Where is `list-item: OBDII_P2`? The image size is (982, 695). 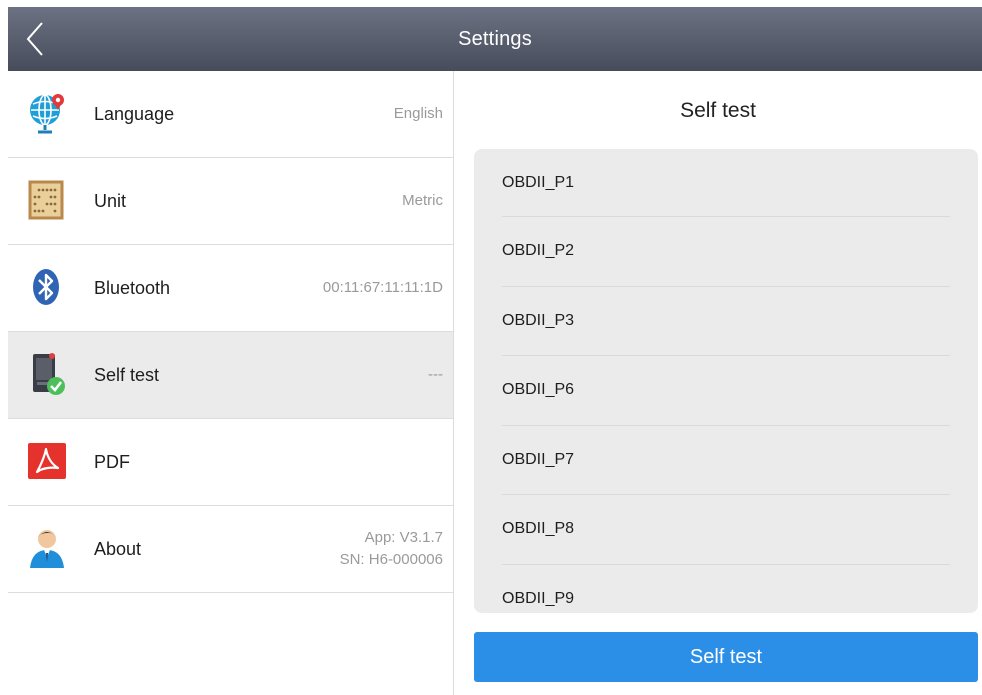 list-item: OBDII_P2 is located at coordinates (726, 252).